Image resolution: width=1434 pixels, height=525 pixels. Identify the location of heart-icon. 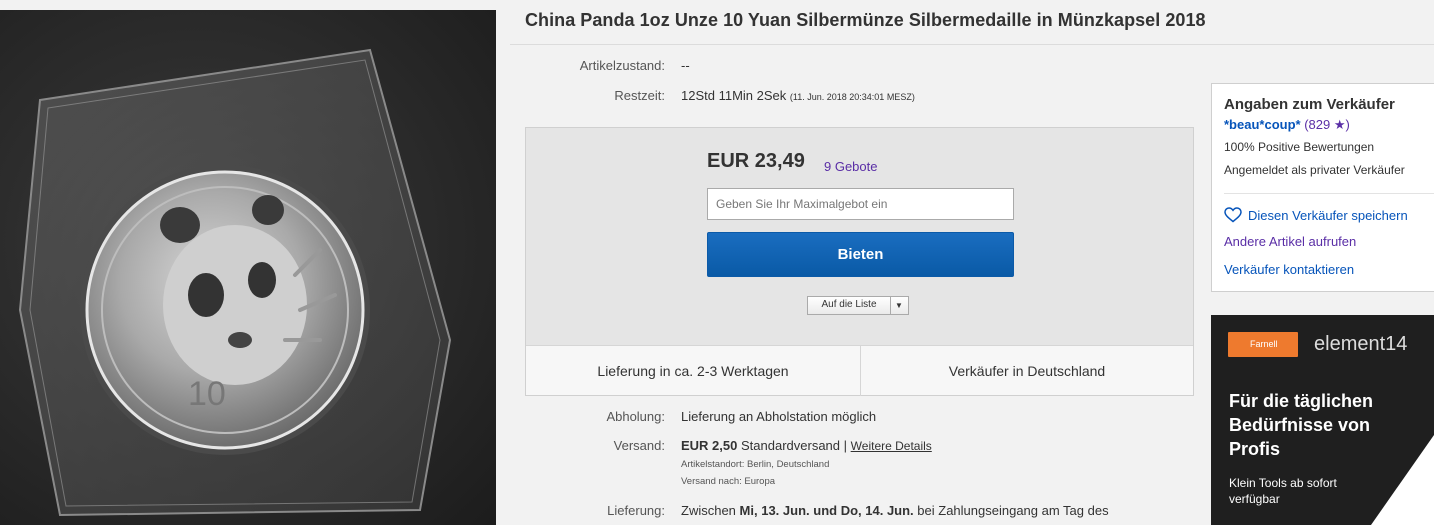
(1233, 215).